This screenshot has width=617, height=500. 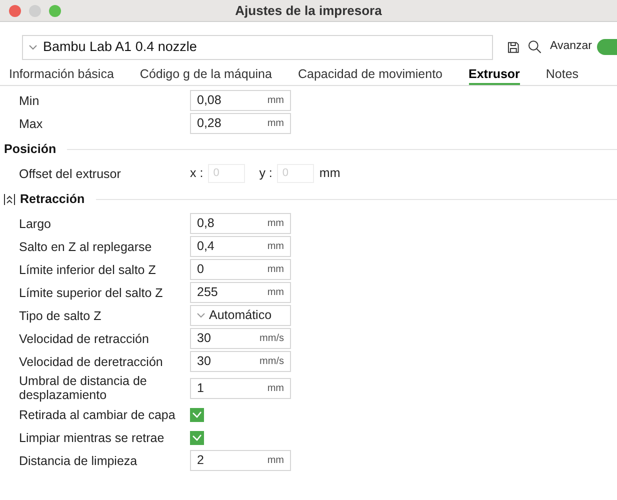 I want to click on dropdown: Automático, so click(x=240, y=315).